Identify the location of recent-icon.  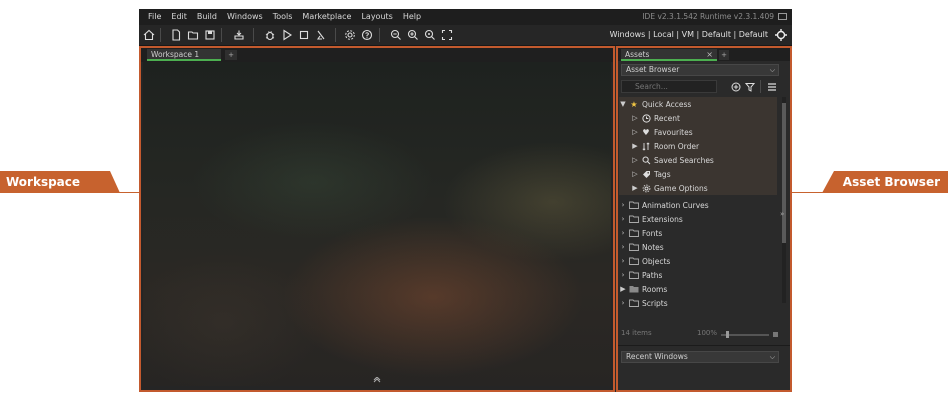
(646, 118).